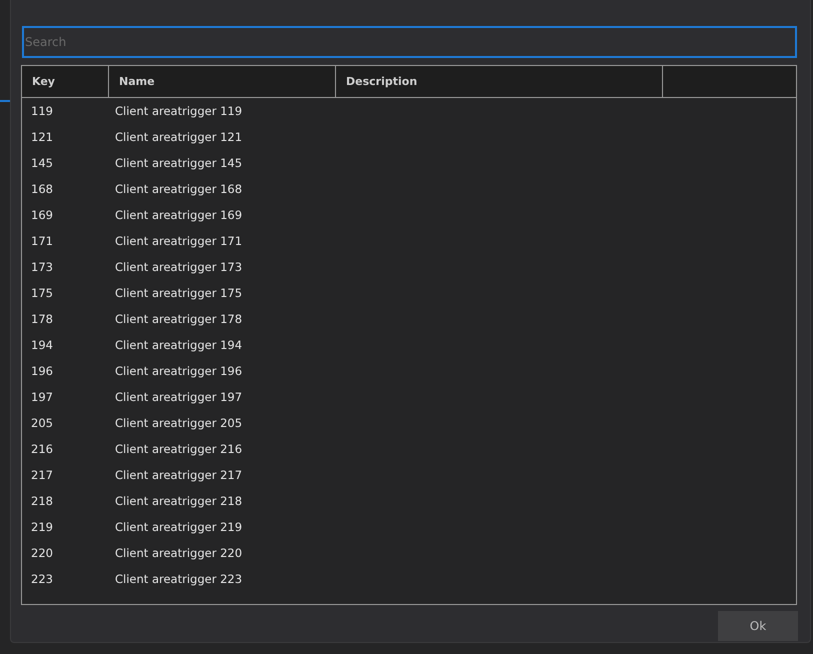 The height and width of the screenshot is (654, 813). Describe the element at coordinates (178, 319) in the screenshot. I see `table-cell-text: Client areatrigger 178` at that location.